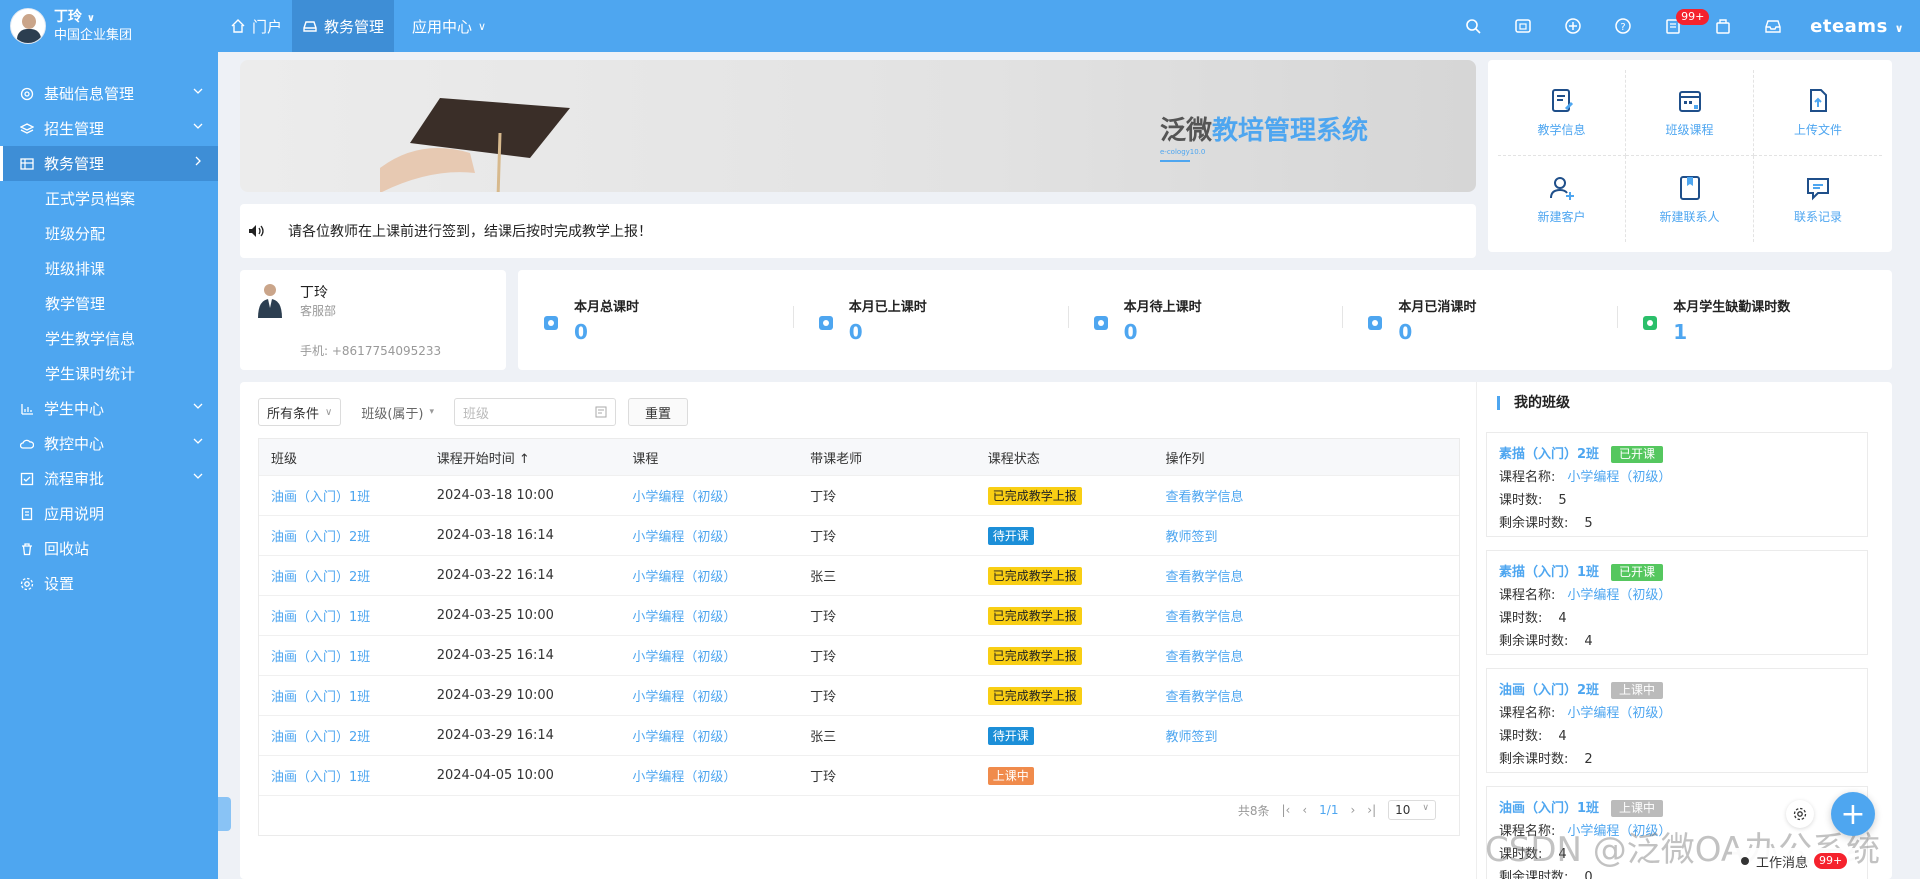  I want to click on sidebar-item-control-center: 教控中心, so click(109, 443).